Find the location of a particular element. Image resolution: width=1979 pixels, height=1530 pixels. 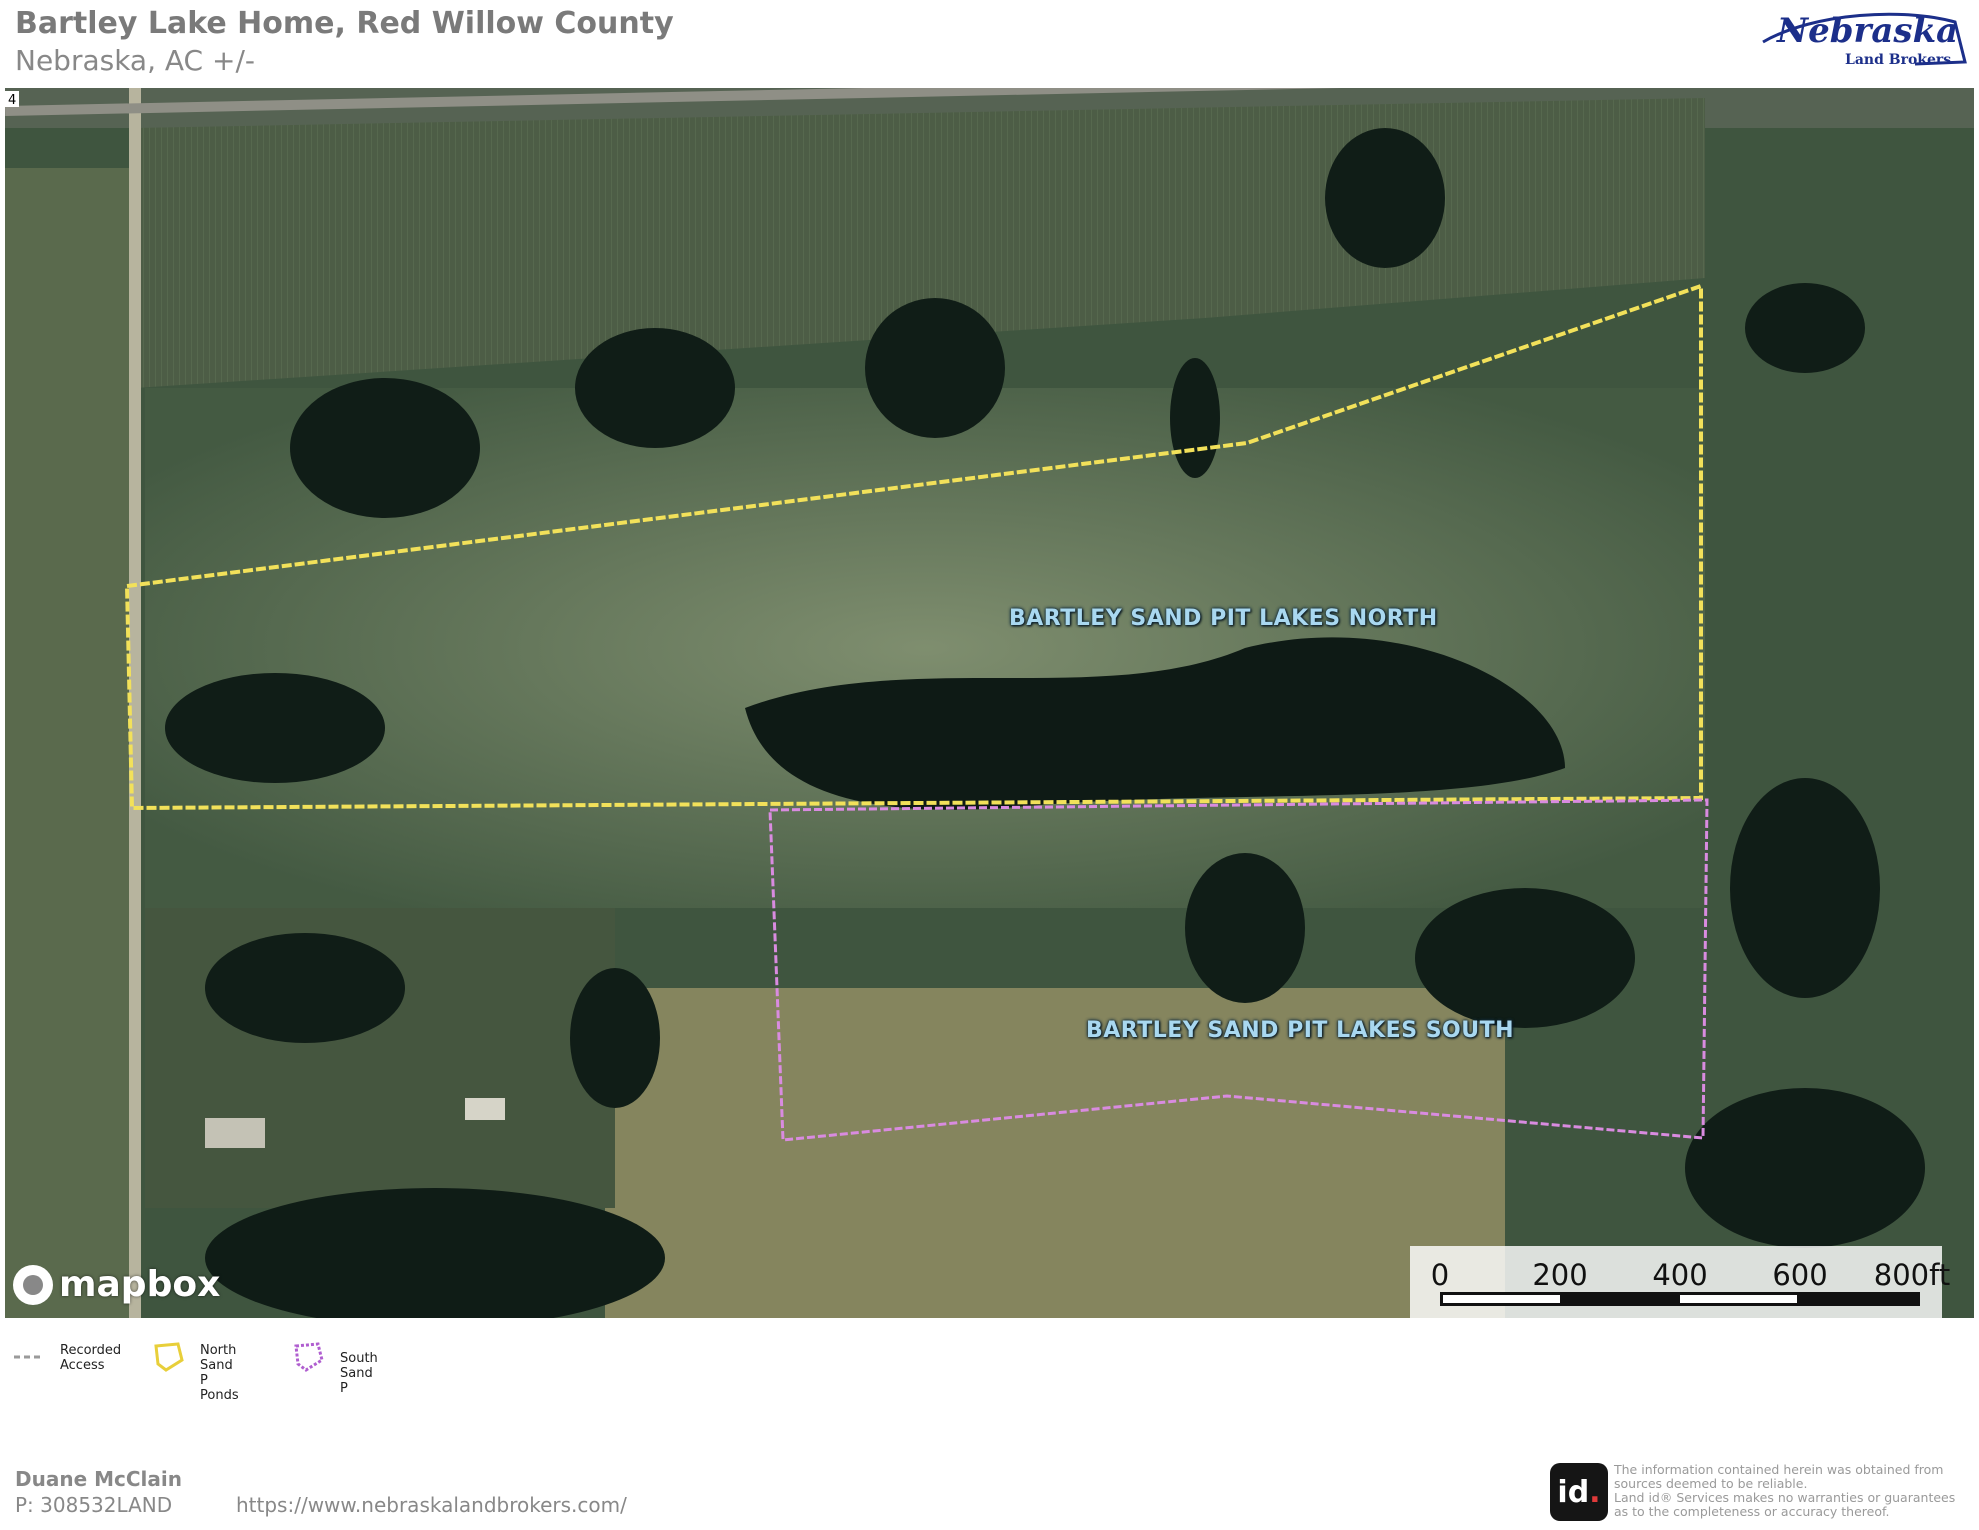

nebraska-land-brokers-logo: Nebraska Land Brokers is located at coordinates (1862, 41).